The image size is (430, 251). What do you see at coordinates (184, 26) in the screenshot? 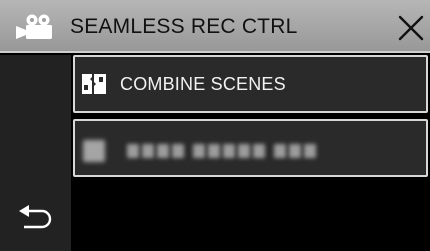
I see `page-title: SEAMLESS REC CTRL` at bounding box center [184, 26].